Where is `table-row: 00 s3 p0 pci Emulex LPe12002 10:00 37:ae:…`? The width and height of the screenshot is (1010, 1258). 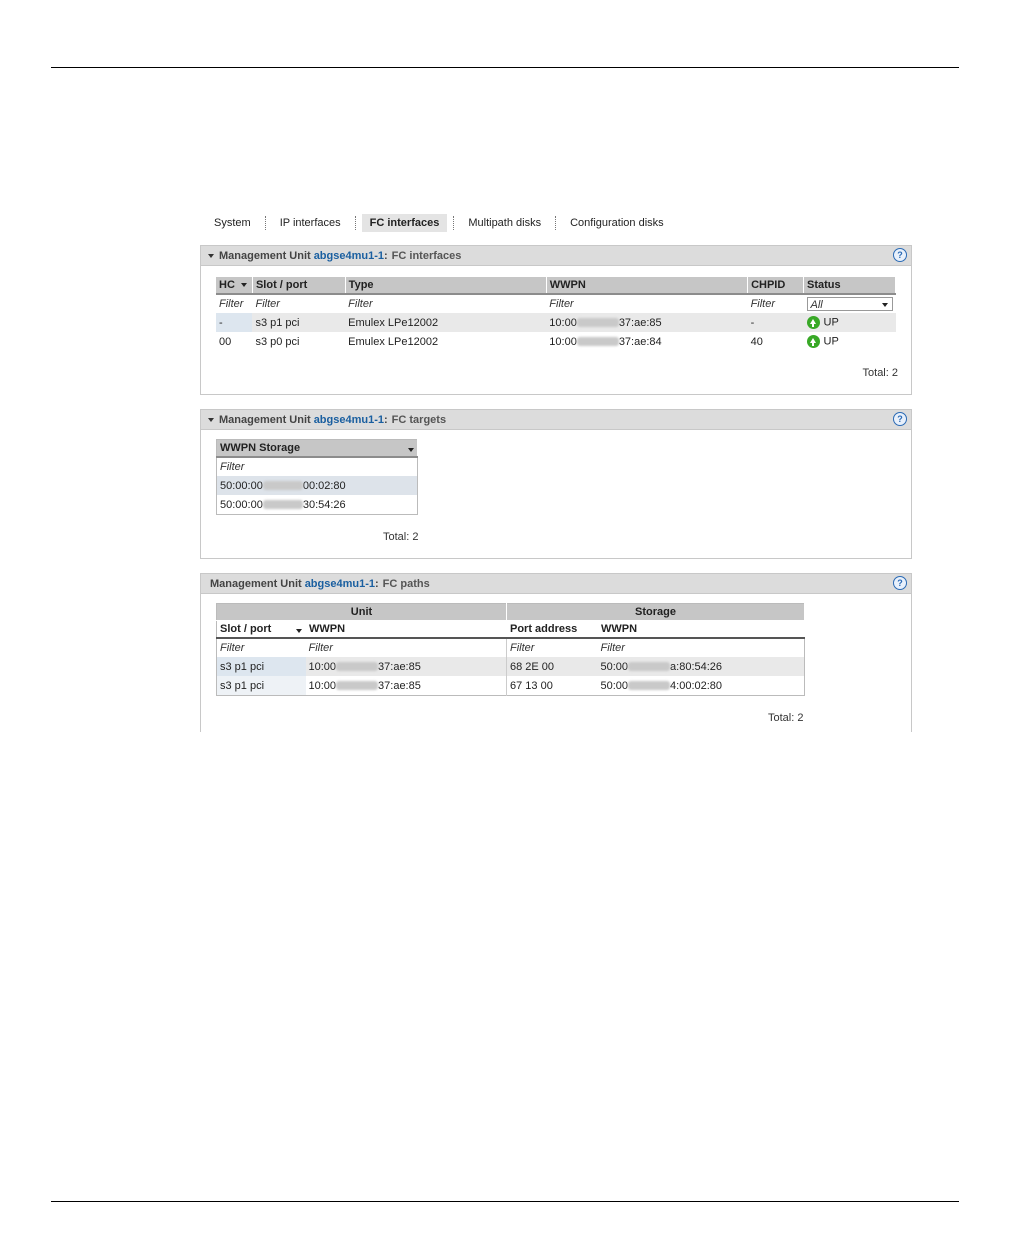
table-row: 00 s3 p0 pci Emulex LPe12002 10:00 37:ae:… is located at coordinates (556, 341).